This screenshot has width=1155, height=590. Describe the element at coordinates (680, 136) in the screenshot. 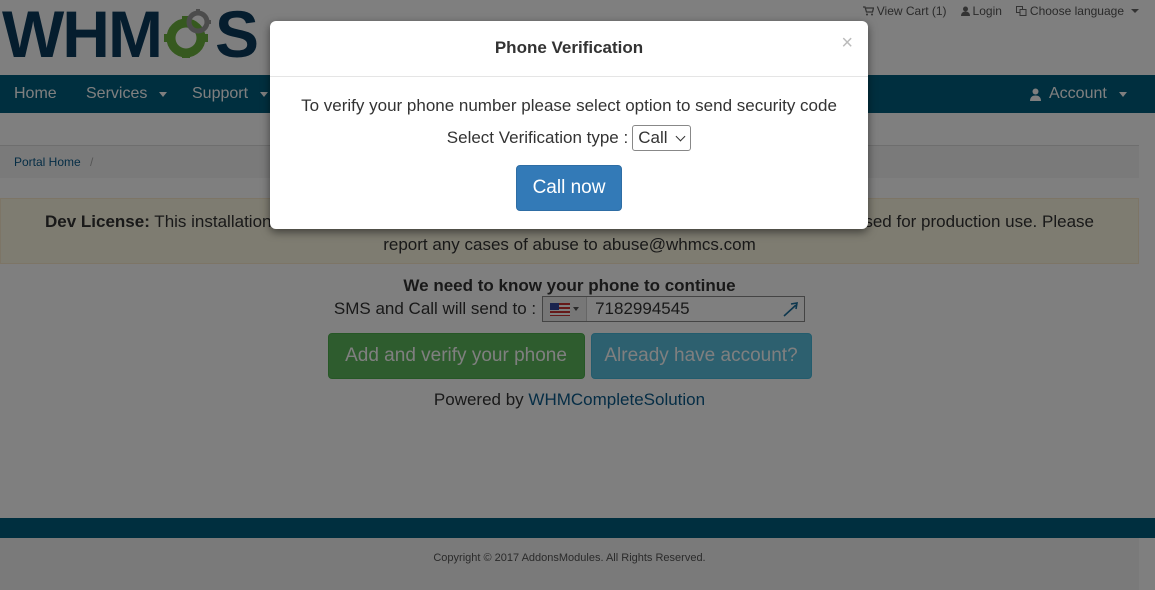

I see `chevron-down-icon` at that location.